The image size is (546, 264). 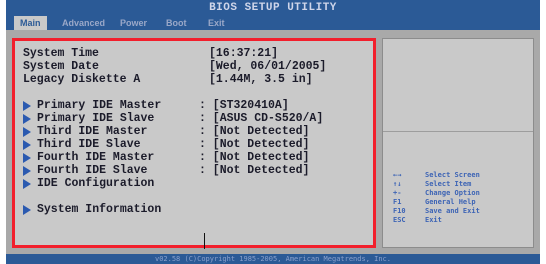 I want to click on desc-exit: Exit, so click(x=433, y=220).